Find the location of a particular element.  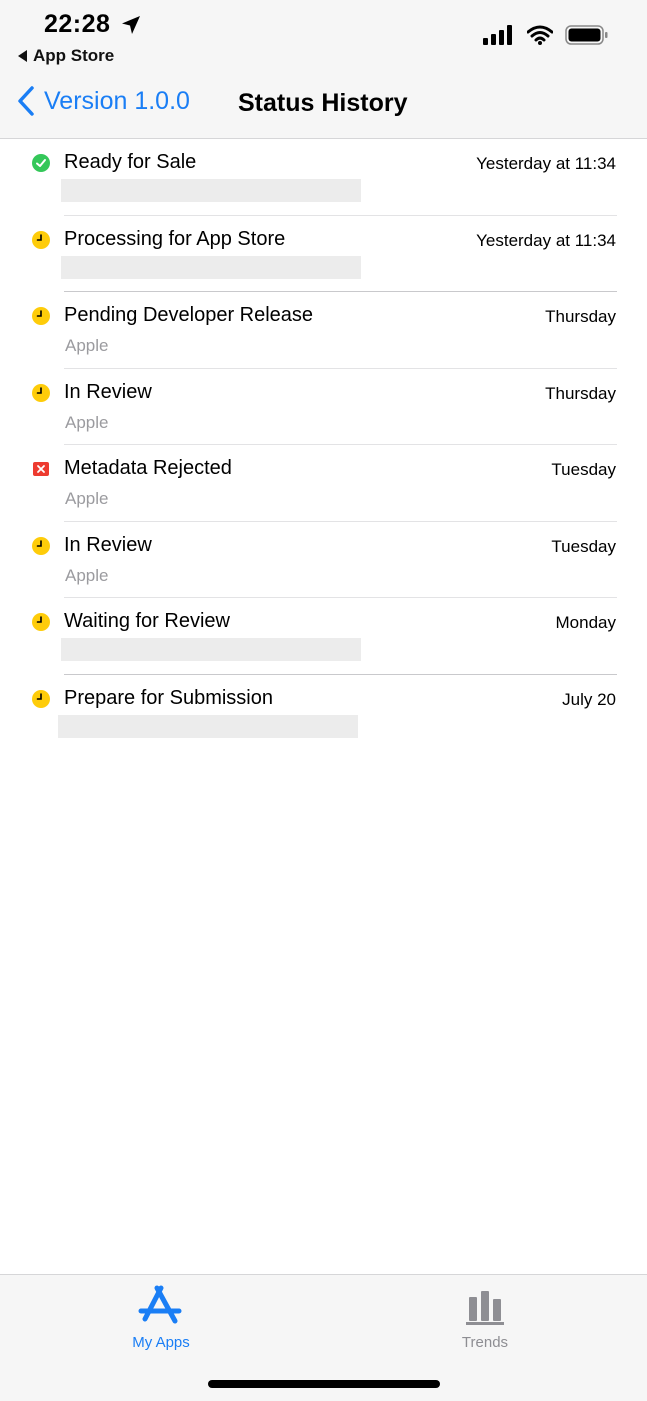

status-title: Waiting for Review is located at coordinates (147, 621).